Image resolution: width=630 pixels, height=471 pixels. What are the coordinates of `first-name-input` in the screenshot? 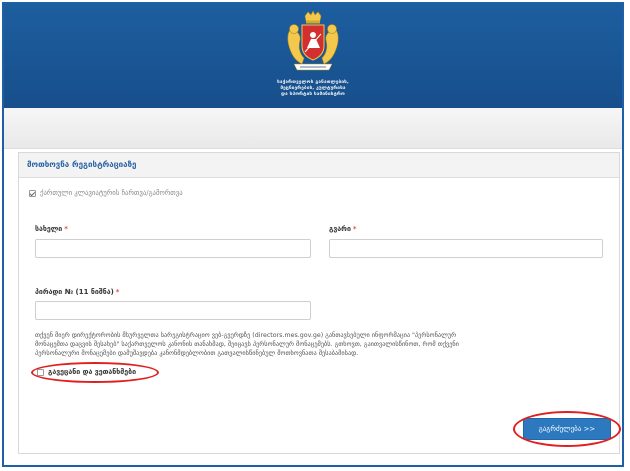 It's located at (173, 248).